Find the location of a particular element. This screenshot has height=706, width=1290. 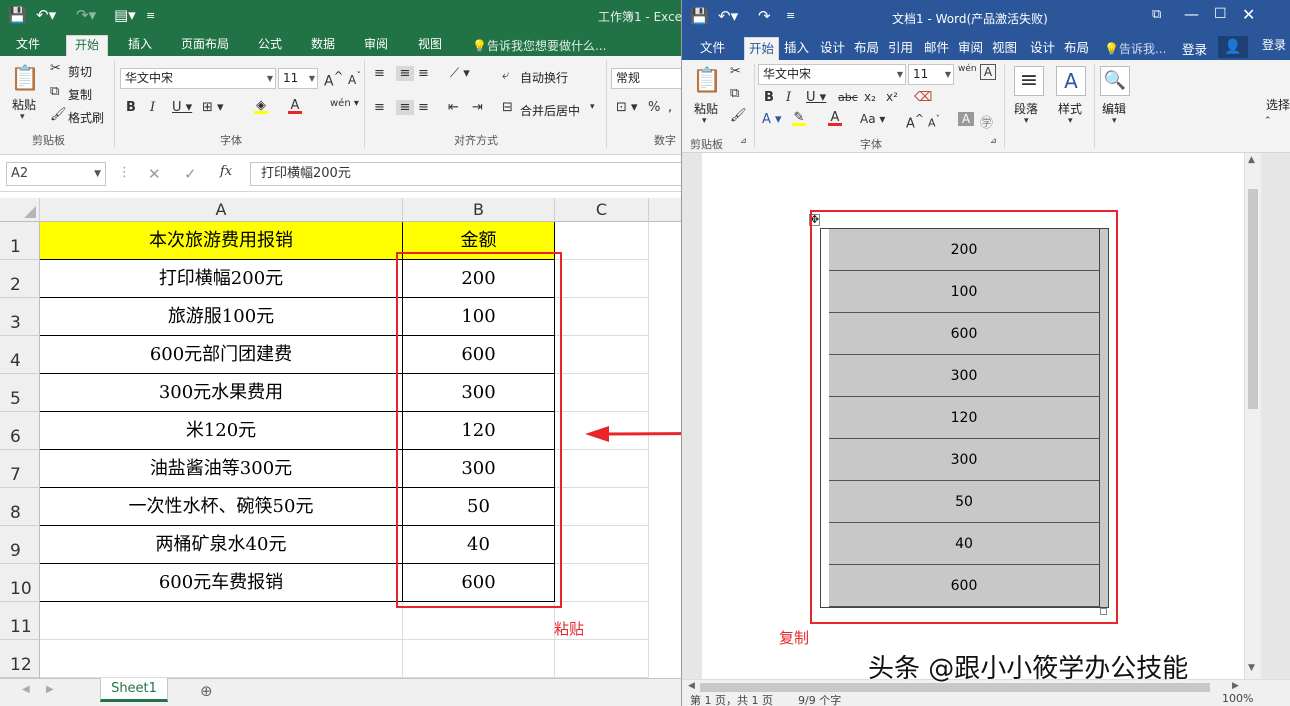

change-case-icon: Aa ▾ is located at coordinates (872, 119).